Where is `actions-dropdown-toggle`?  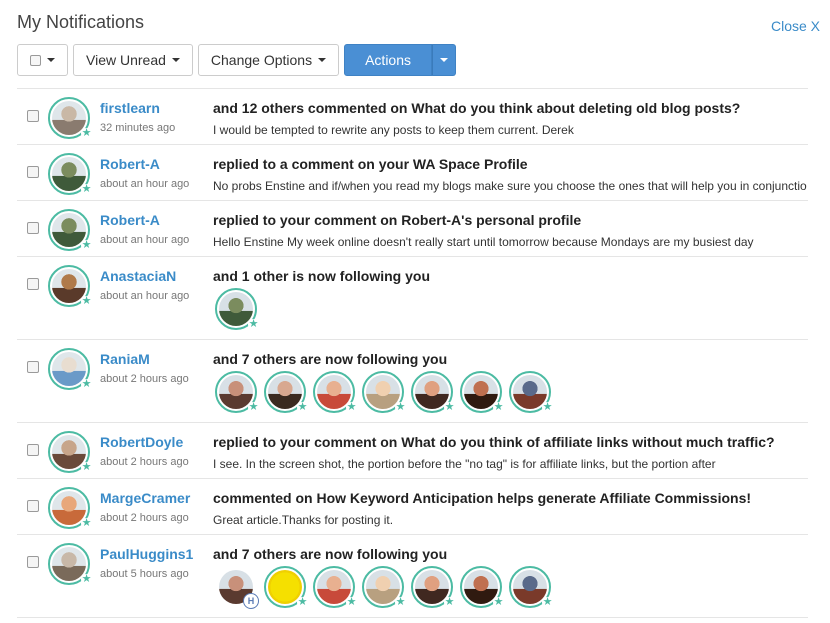
actions-dropdown-toggle is located at coordinates (444, 60).